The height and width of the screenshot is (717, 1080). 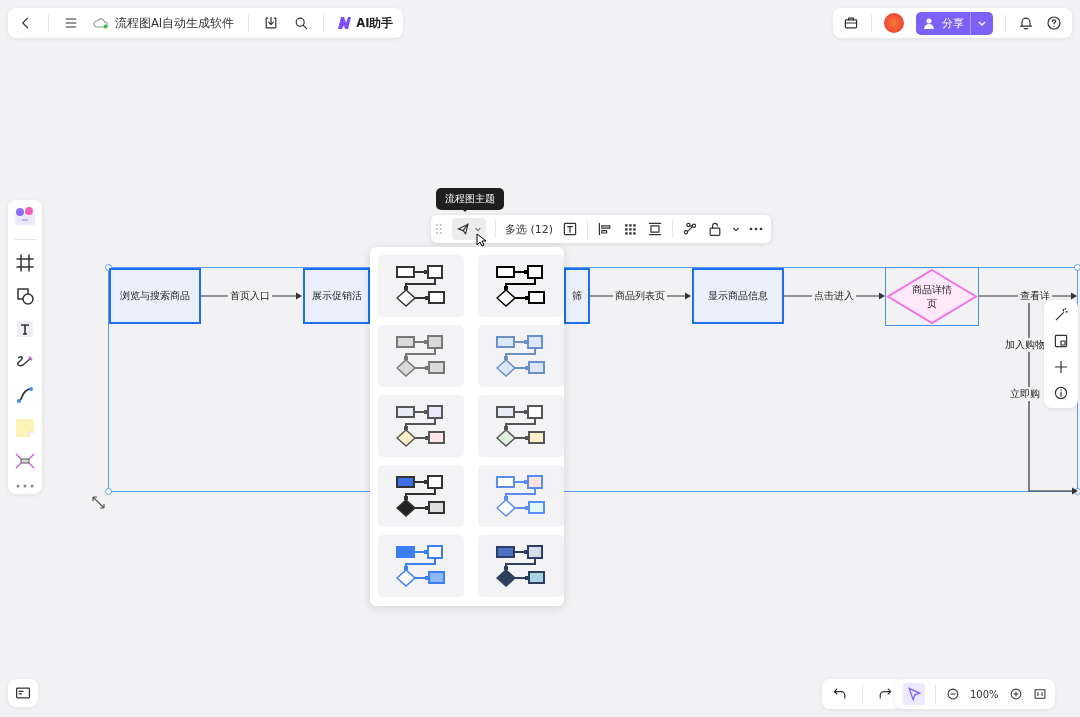 I want to click on connector-tool-icon, so click(x=25, y=395).